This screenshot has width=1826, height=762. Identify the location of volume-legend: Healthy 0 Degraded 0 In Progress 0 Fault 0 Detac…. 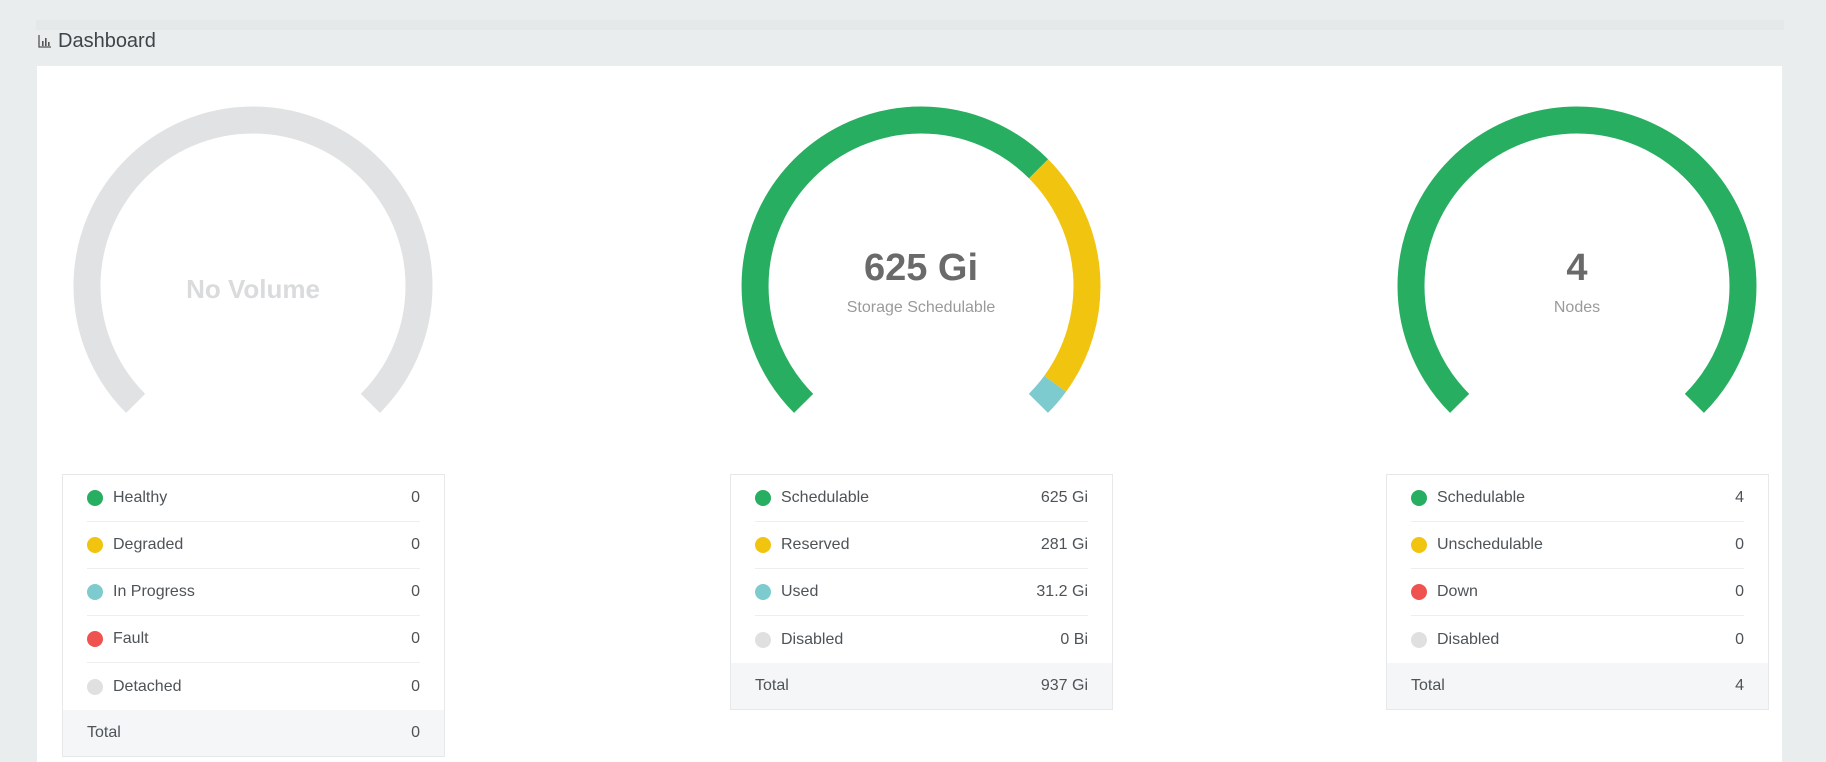
(253, 615).